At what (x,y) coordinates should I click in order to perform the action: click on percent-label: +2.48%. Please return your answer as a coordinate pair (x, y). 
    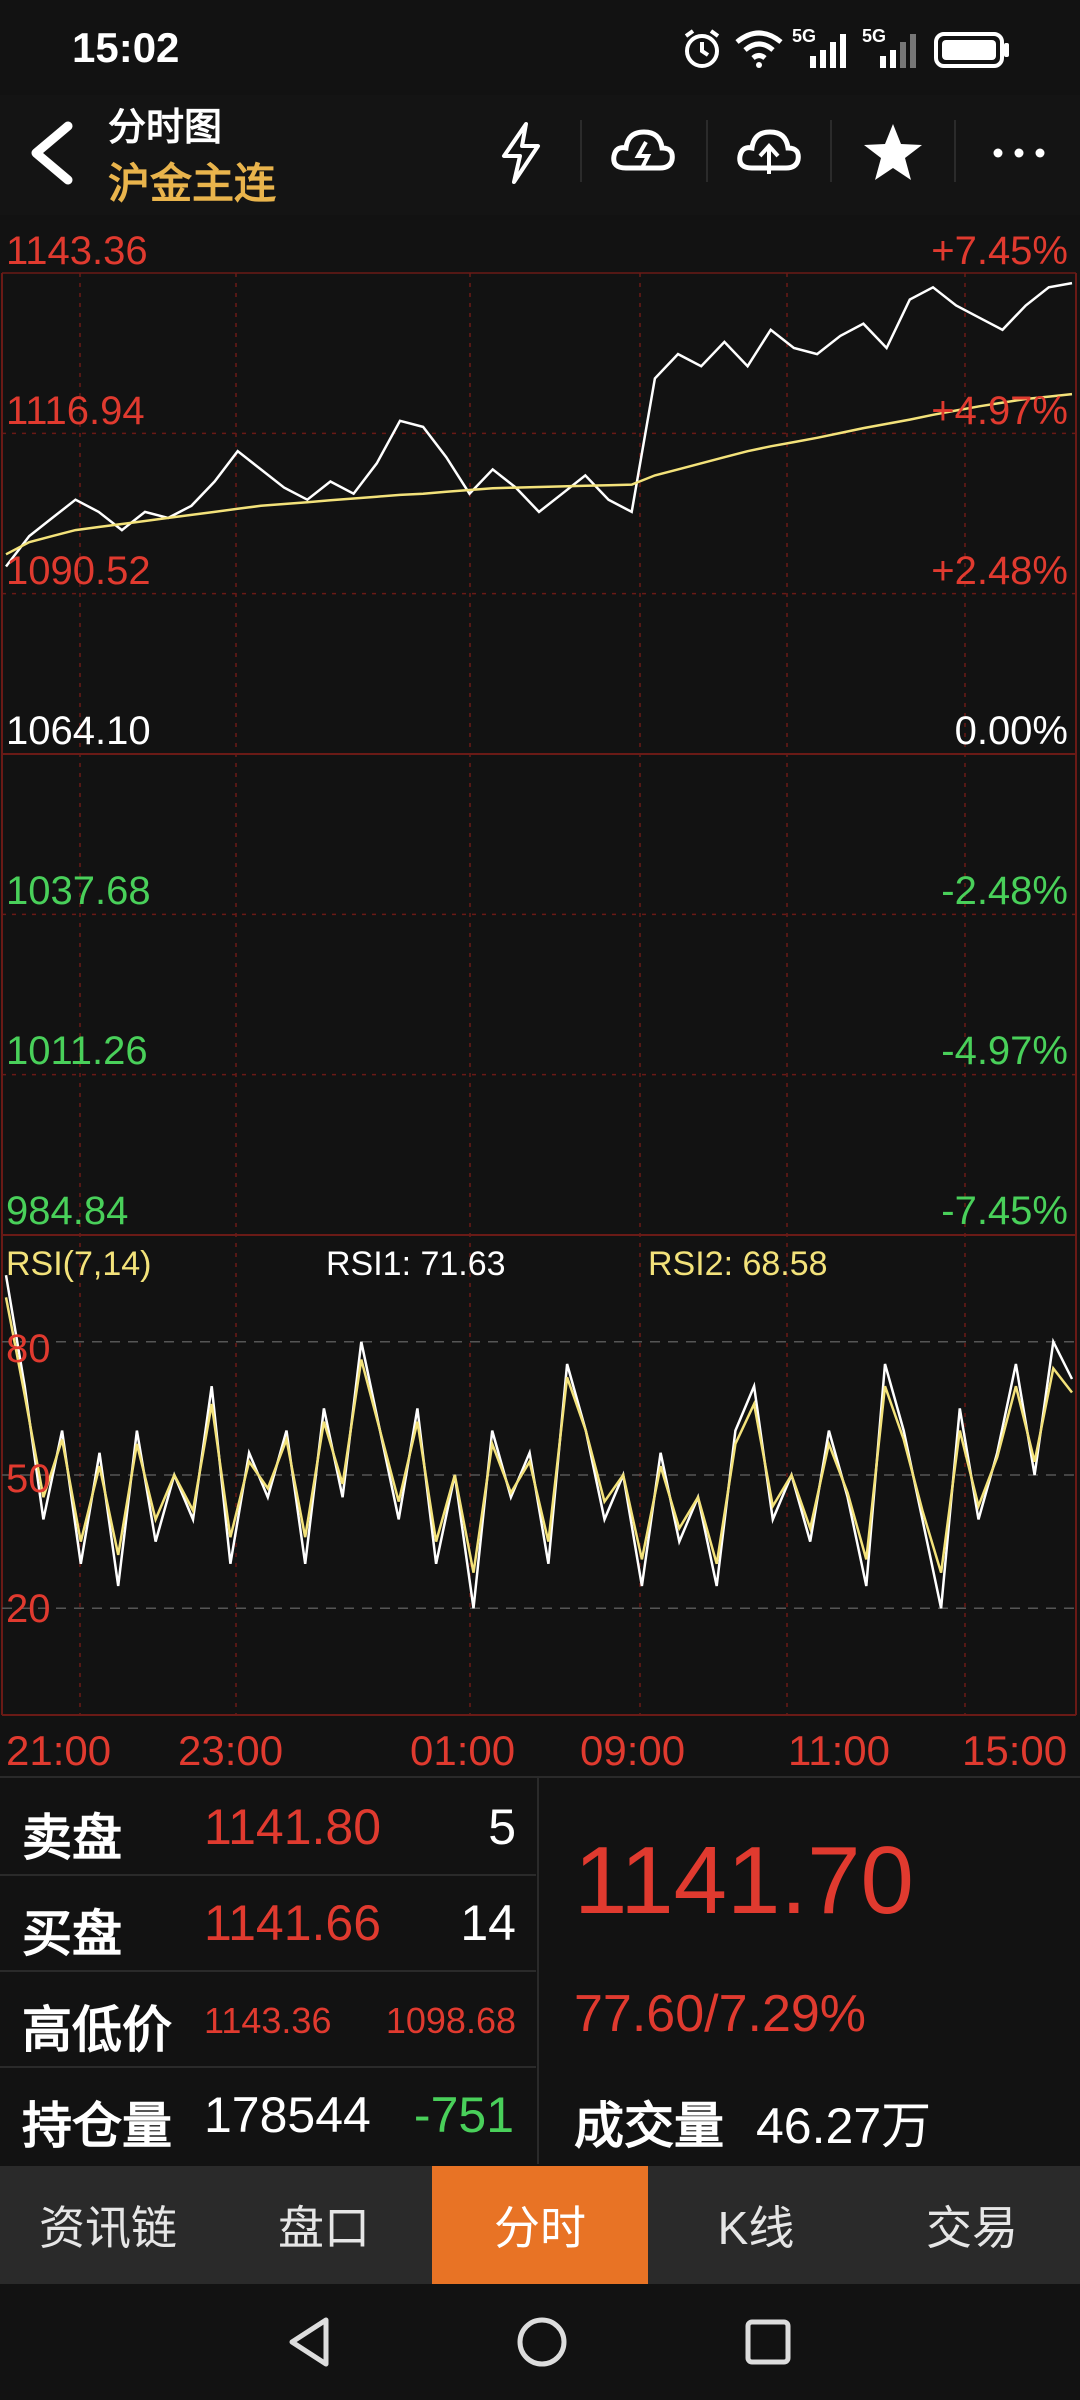
    Looking at the image, I should click on (999, 571).